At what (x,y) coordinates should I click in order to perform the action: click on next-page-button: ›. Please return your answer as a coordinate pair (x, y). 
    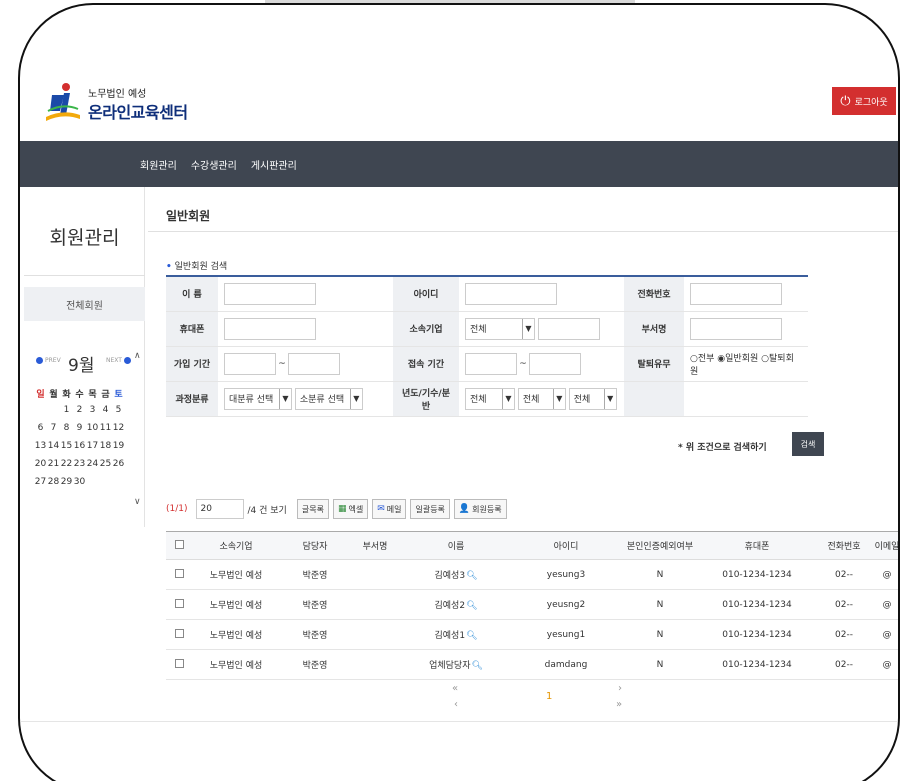
    Looking at the image, I should click on (620, 688).